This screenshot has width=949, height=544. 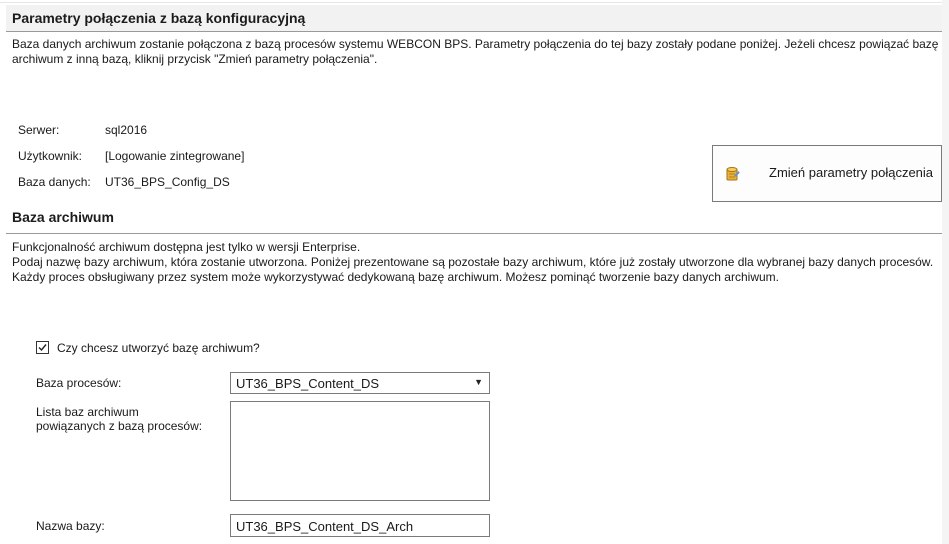 I want to click on archive-section-title: Baza archiwum, so click(x=63, y=217).